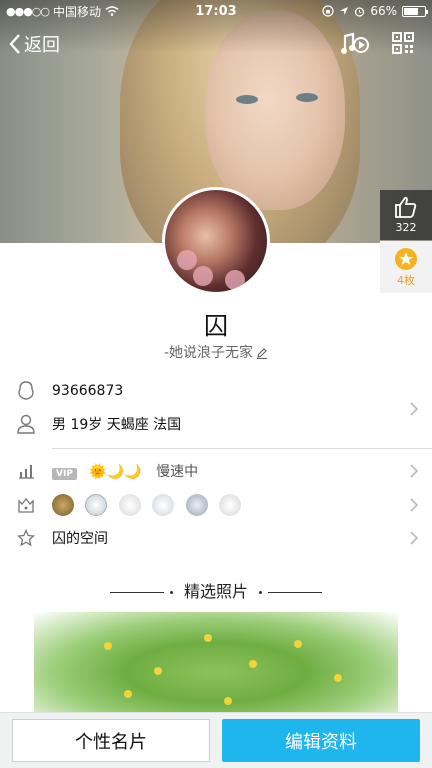 The width and height of the screenshot is (432, 768). What do you see at coordinates (216, 471) in the screenshot?
I see `level-row: VIP 🌞🌙🌙 慢速中` at bounding box center [216, 471].